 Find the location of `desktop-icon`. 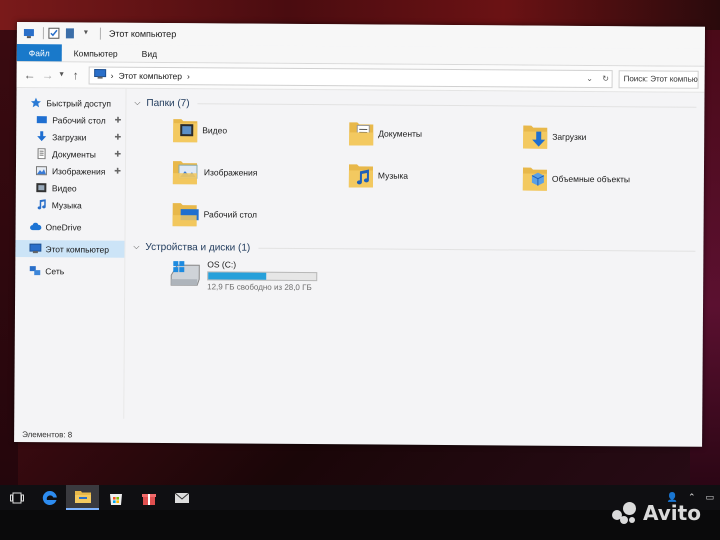

desktop-icon is located at coordinates (41, 119).